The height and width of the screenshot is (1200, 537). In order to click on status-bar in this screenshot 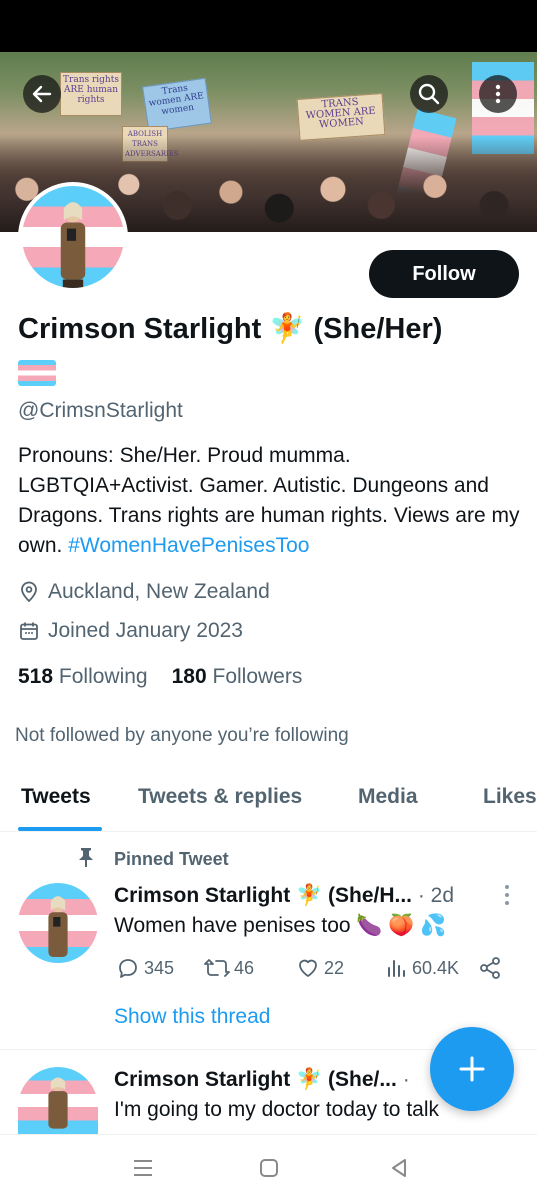, I will do `click(268, 26)`.